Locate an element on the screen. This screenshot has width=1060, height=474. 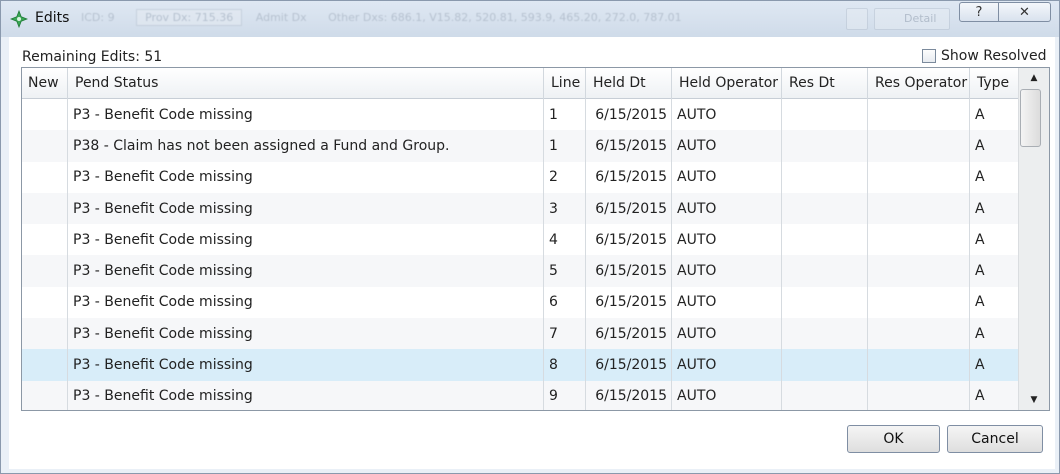
scrollbar-thumb is located at coordinates (1030, 118).